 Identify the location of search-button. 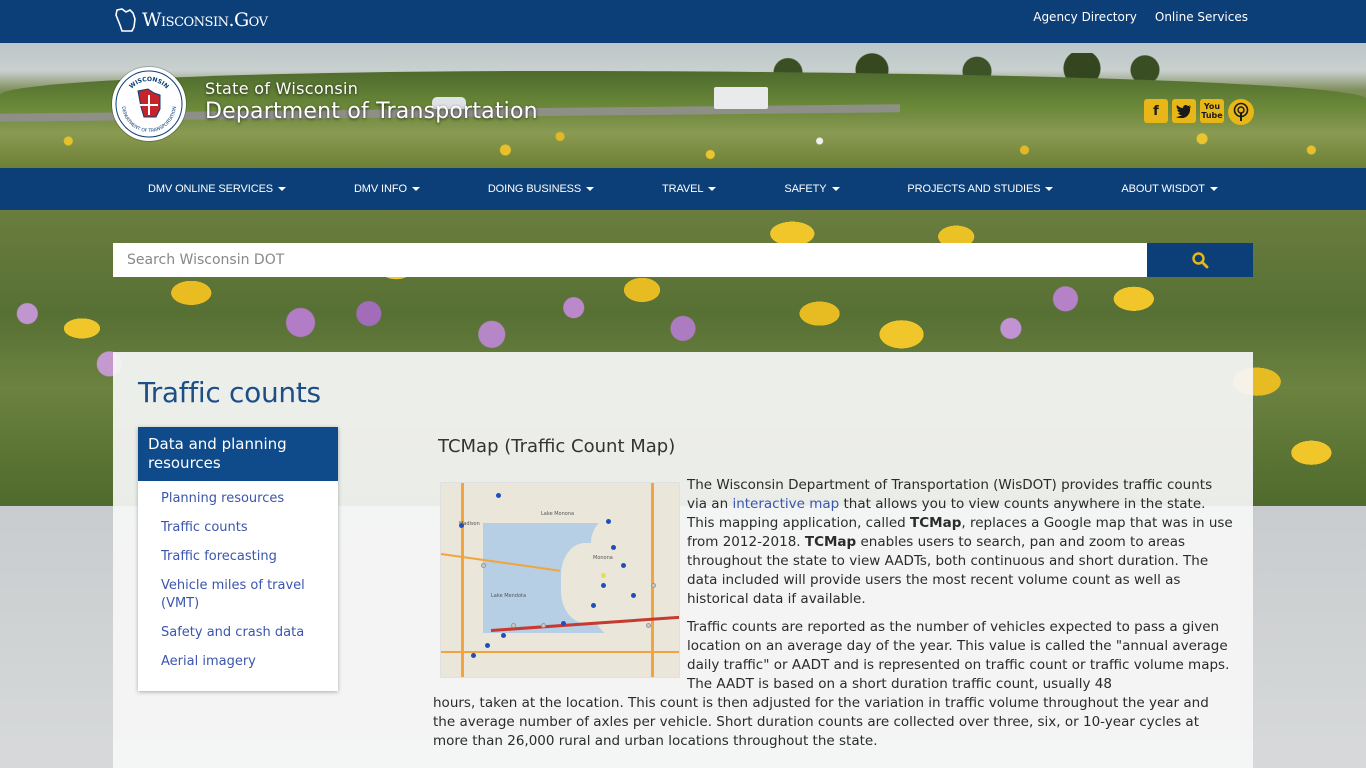
(1200, 260).